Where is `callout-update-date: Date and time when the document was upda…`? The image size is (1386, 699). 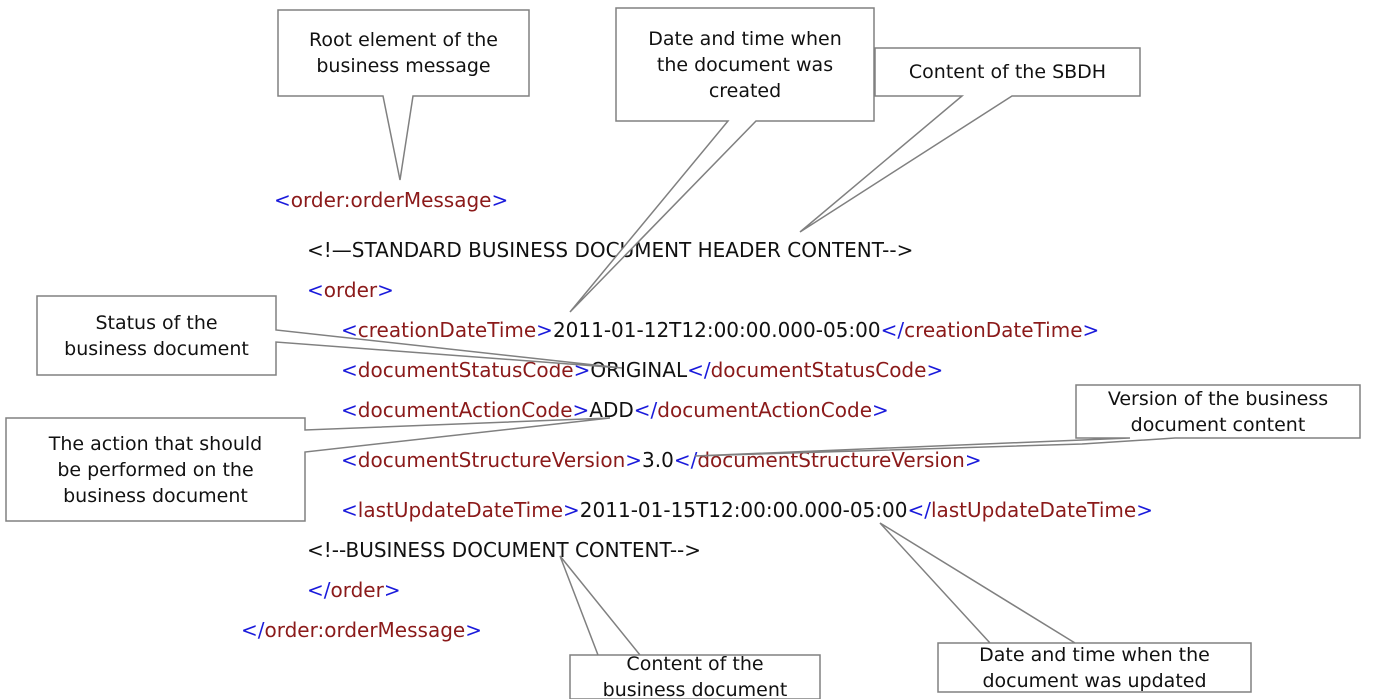
callout-update-date: Date and time when the document was upda… is located at coordinates (1094, 667).